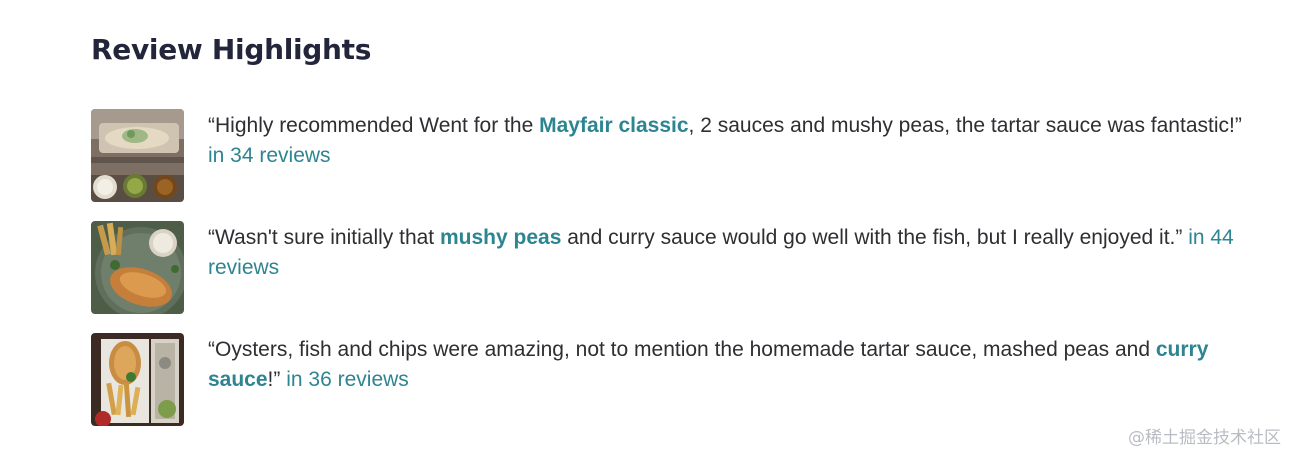  What do you see at coordinates (327, 237) in the screenshot?
I see `quote-text-before: Wasn't sure initially that` at bounding box center [327, 237].